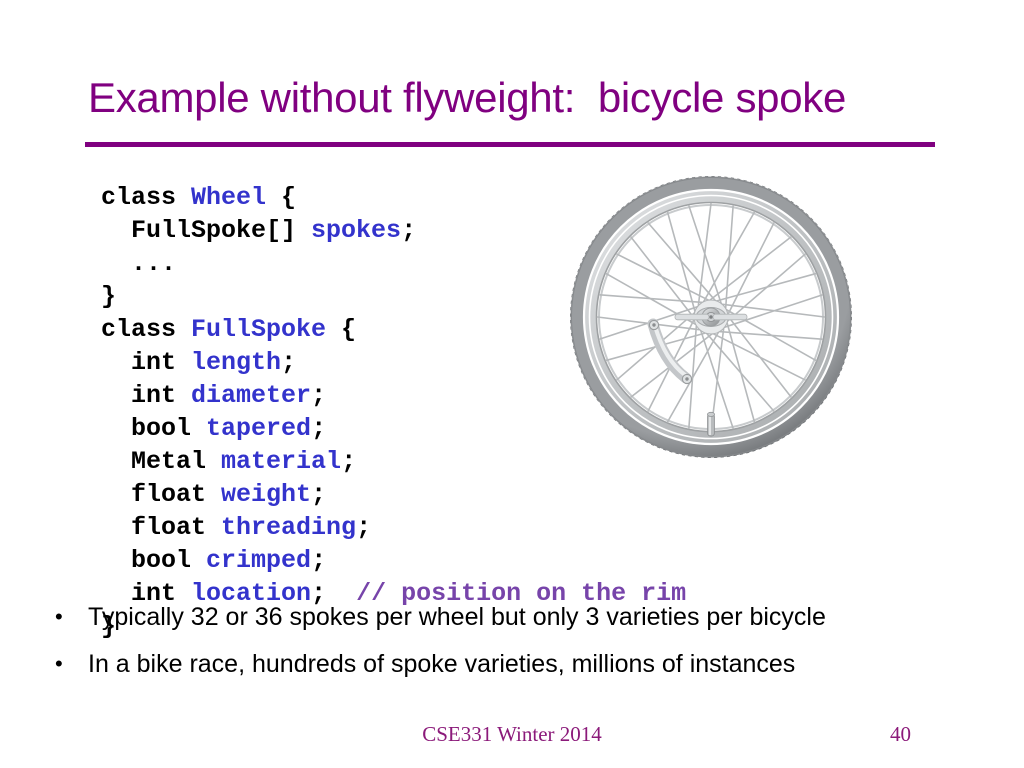 The image size is (1024, 768). I want to click on title-divider, so click(510, 144).